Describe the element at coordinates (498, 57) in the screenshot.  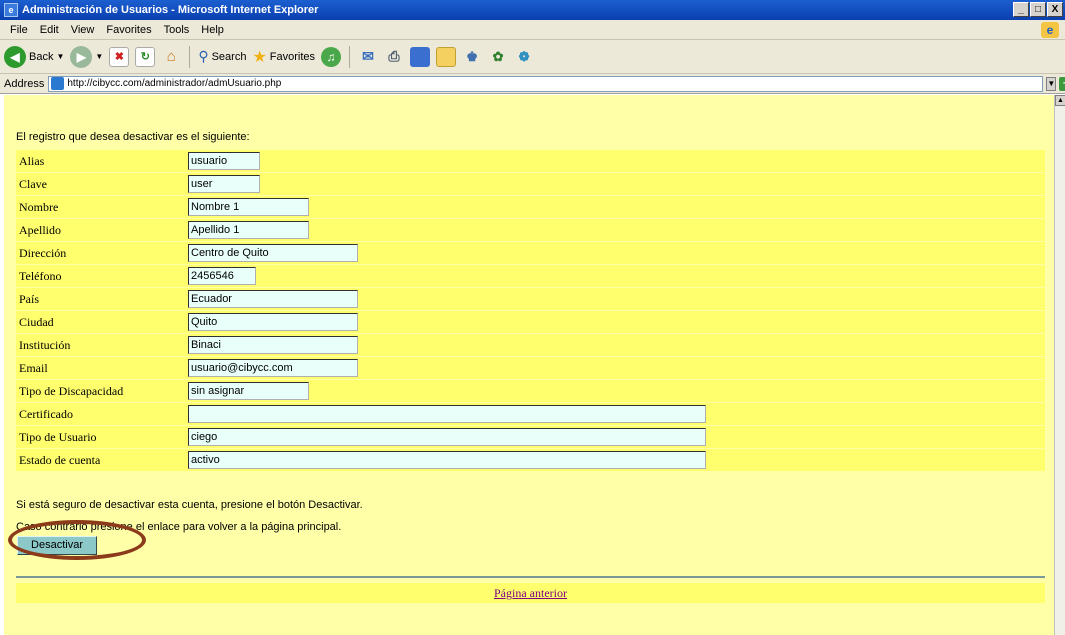
I see `messenger-icon: ✿` at that location.